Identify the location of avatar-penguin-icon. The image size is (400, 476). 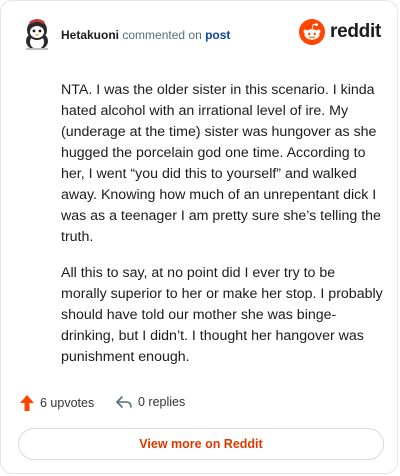
(37, 34).